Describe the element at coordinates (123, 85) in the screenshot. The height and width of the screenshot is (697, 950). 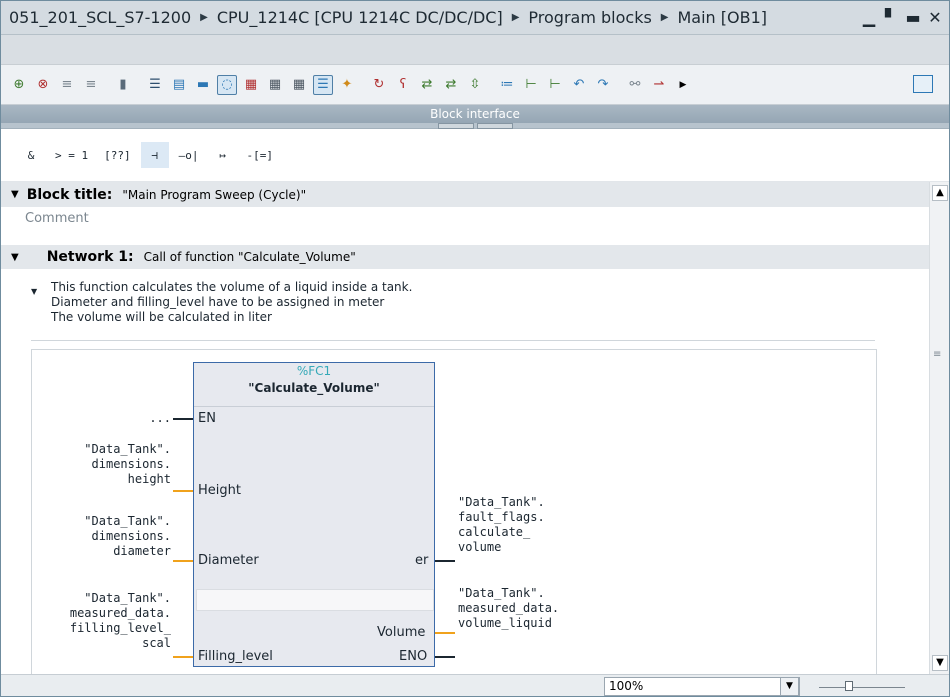
I see `reset-start-values-icon: ▮` at that location.